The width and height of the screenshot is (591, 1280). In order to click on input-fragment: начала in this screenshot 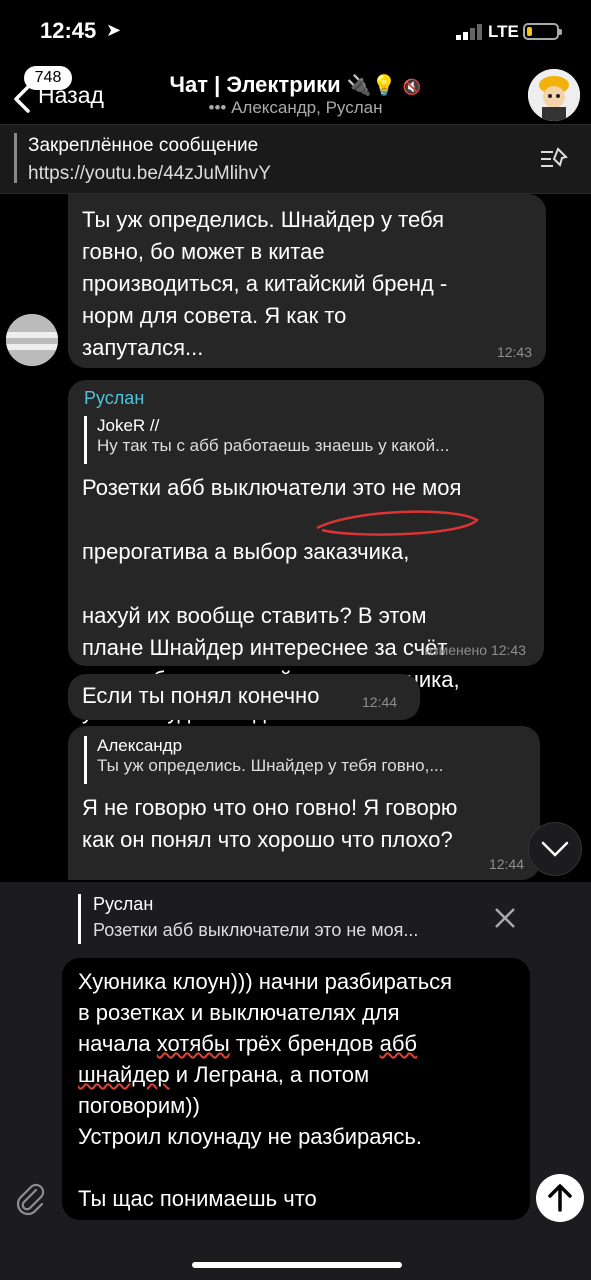, I will do `click(117, 1043)`.